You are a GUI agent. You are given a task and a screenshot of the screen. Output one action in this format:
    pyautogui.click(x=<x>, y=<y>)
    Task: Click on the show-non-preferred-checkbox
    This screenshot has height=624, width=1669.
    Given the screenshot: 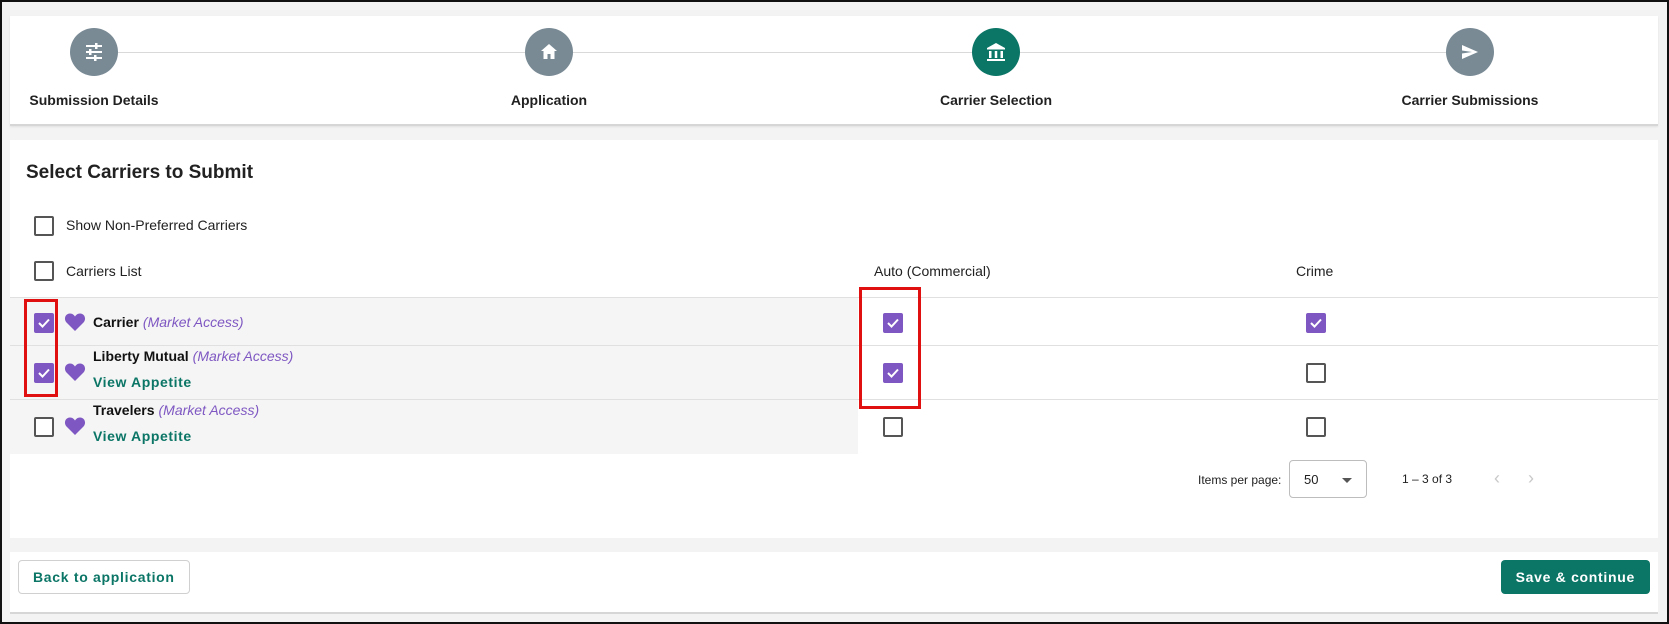 What is the action you would take?
    pyautogui.click(x=44, y=226)
    